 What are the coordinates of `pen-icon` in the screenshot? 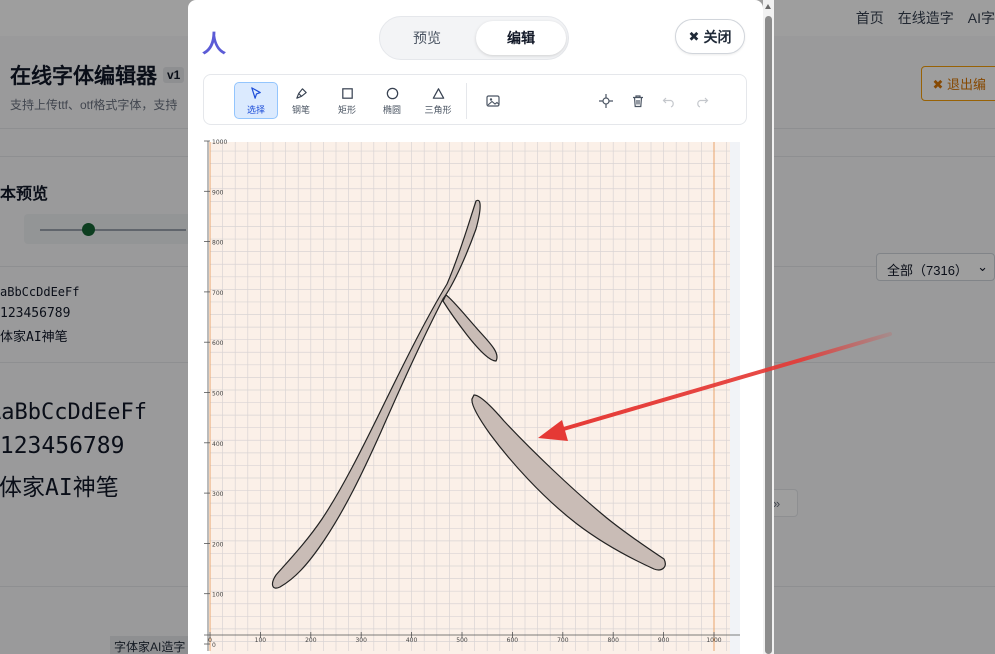 It's located at (301, 93).